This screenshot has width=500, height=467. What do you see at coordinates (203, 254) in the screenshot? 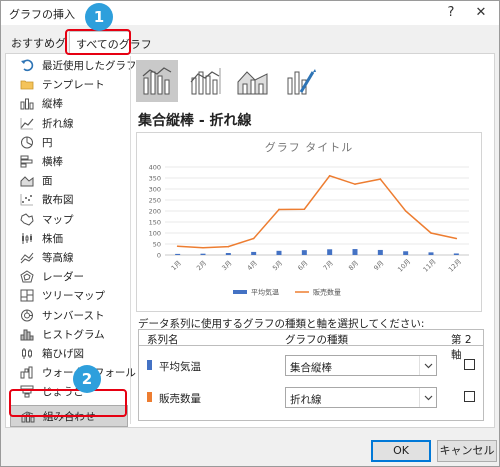
I see `bar-2月` at bounding box center [203, 254].